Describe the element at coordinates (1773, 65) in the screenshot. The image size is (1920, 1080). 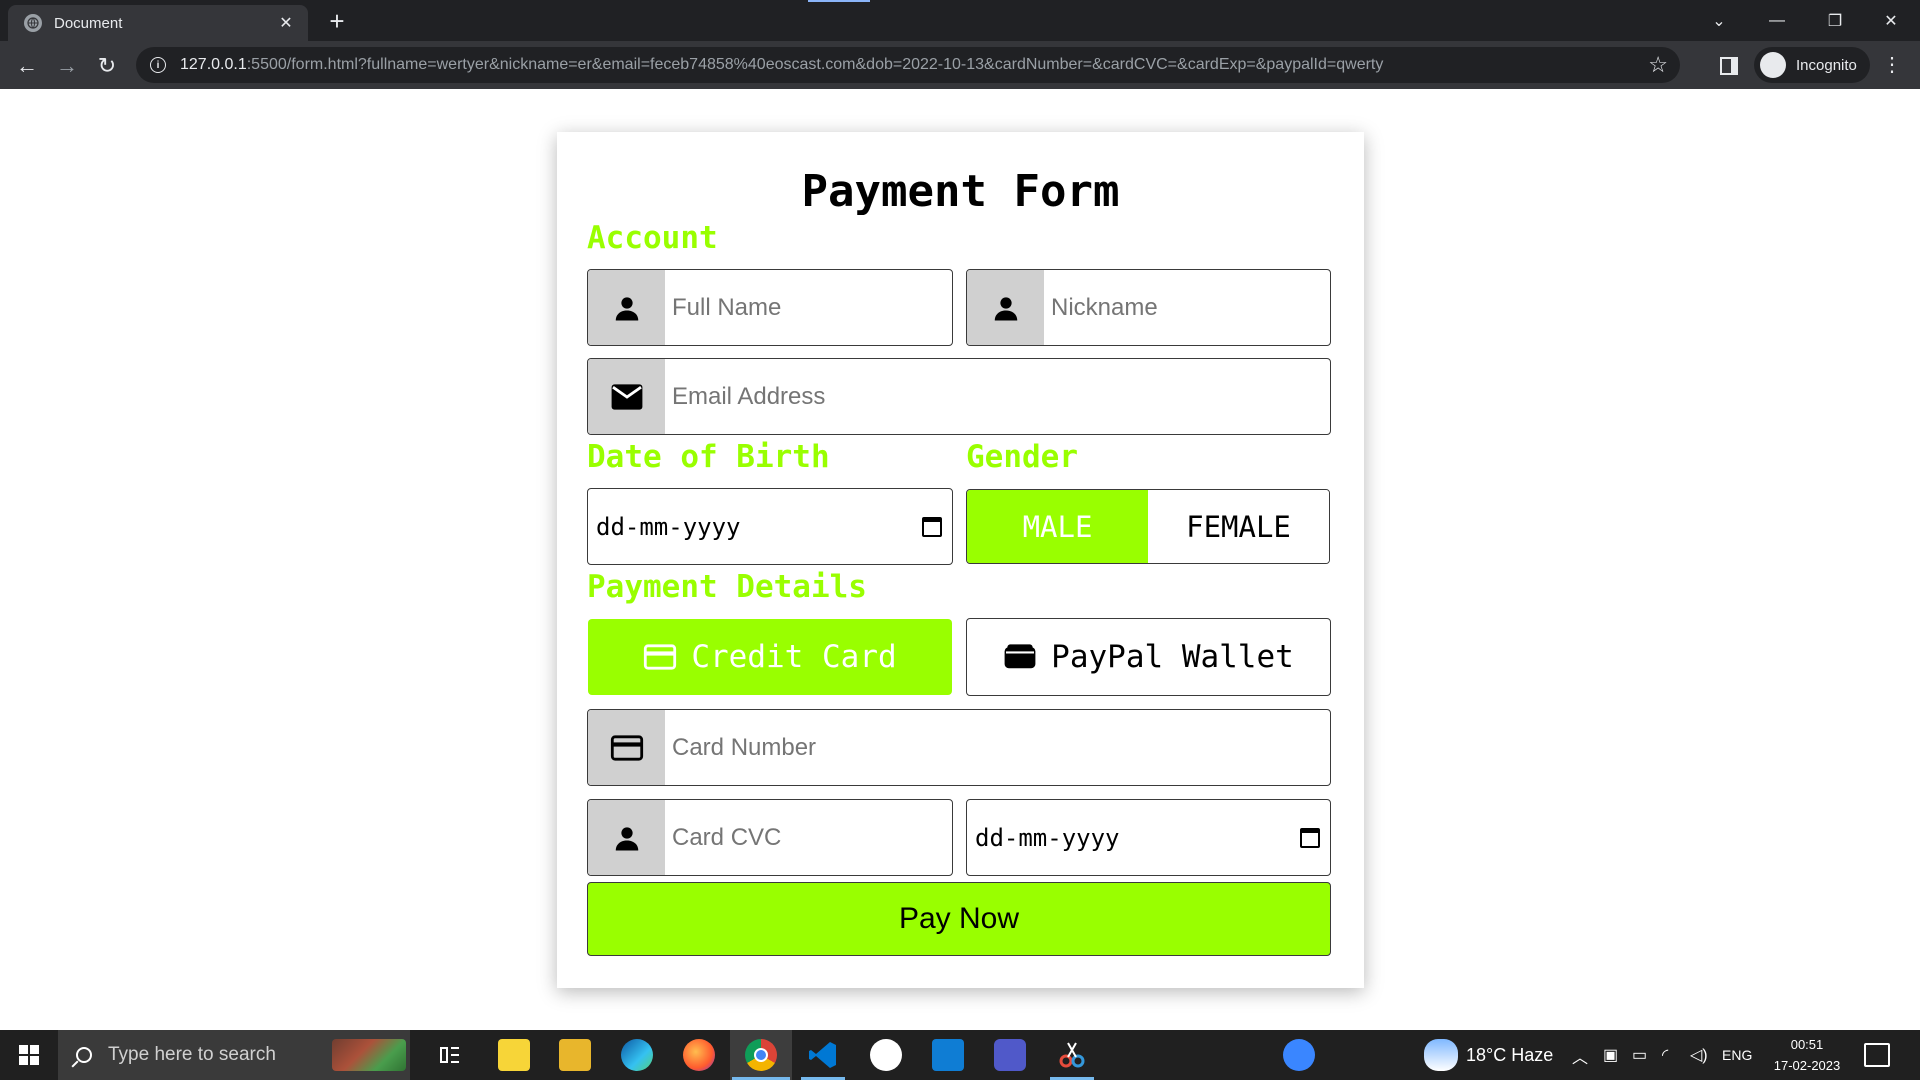
I see `incognito-icon` at that location.